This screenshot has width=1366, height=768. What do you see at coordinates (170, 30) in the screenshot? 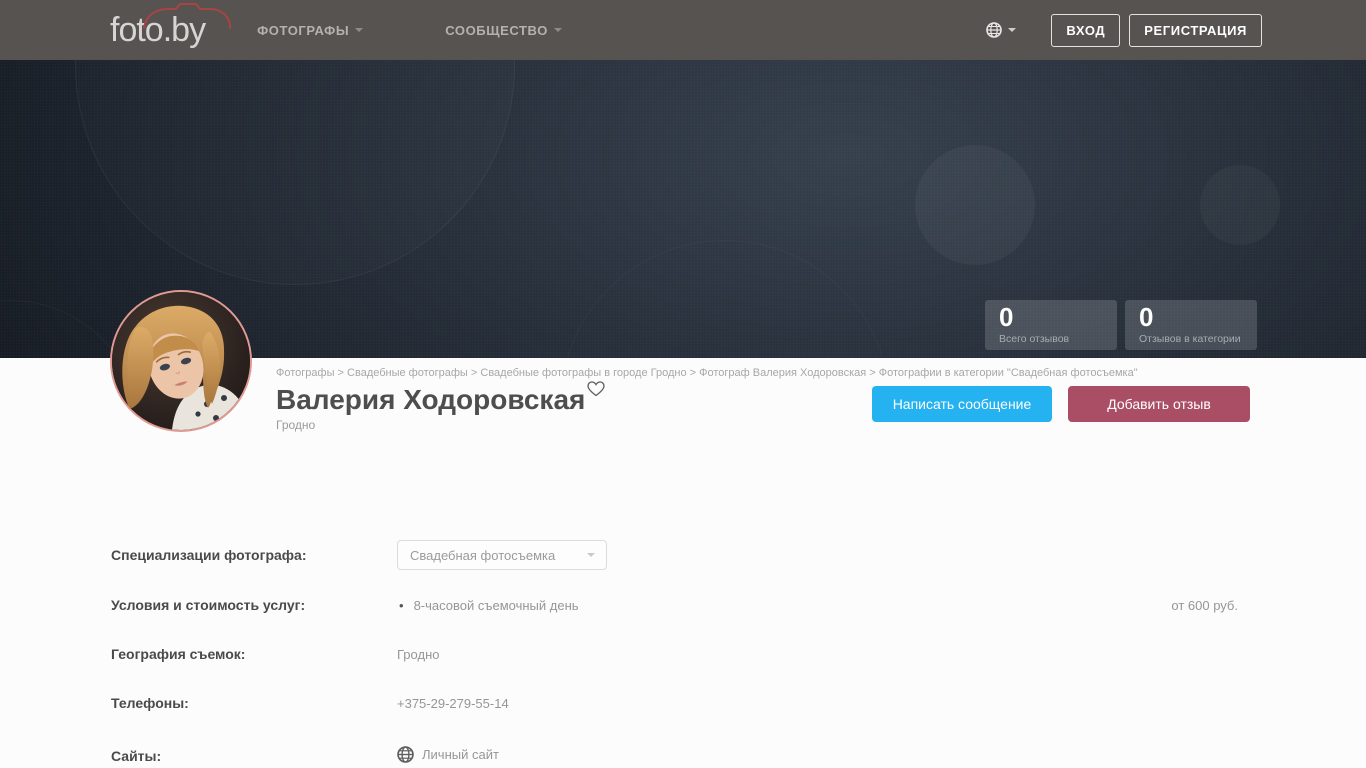
I see `site-logo: foto.by` at bounding box center [170, 30].